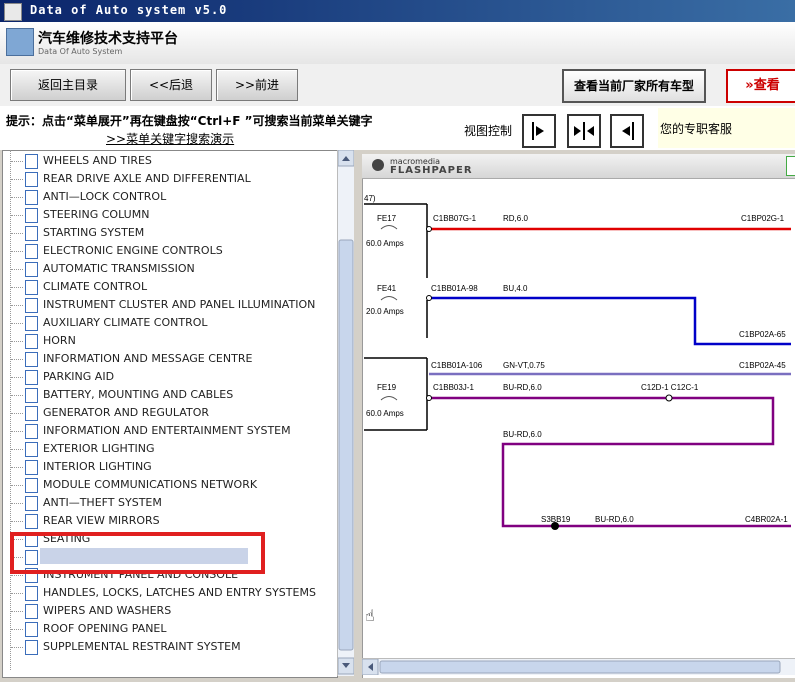  Describe the element at coordinates (571, 667) in the screenshot. I see `viewer-h-scrollbar-graphic` at that location.